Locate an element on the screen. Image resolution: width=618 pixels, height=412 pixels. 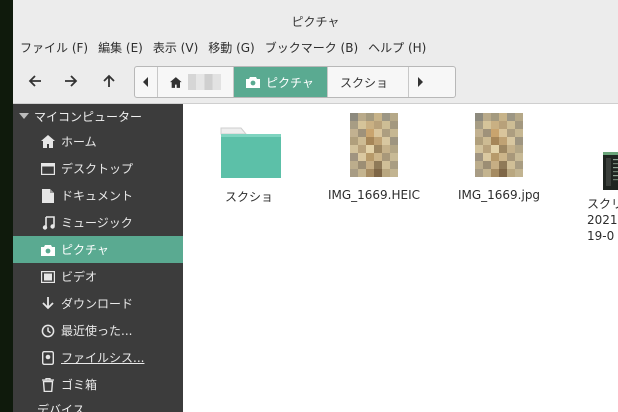
video-icon is located at coordinates (48, 277).